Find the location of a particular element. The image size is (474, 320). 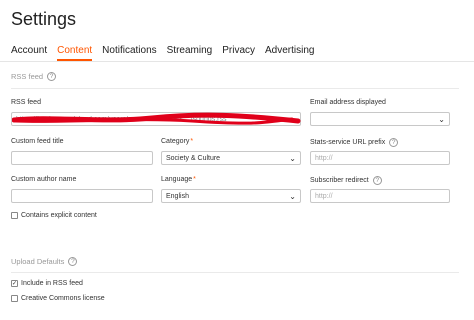

tab-account: Account is located at coordinates (29, 53).